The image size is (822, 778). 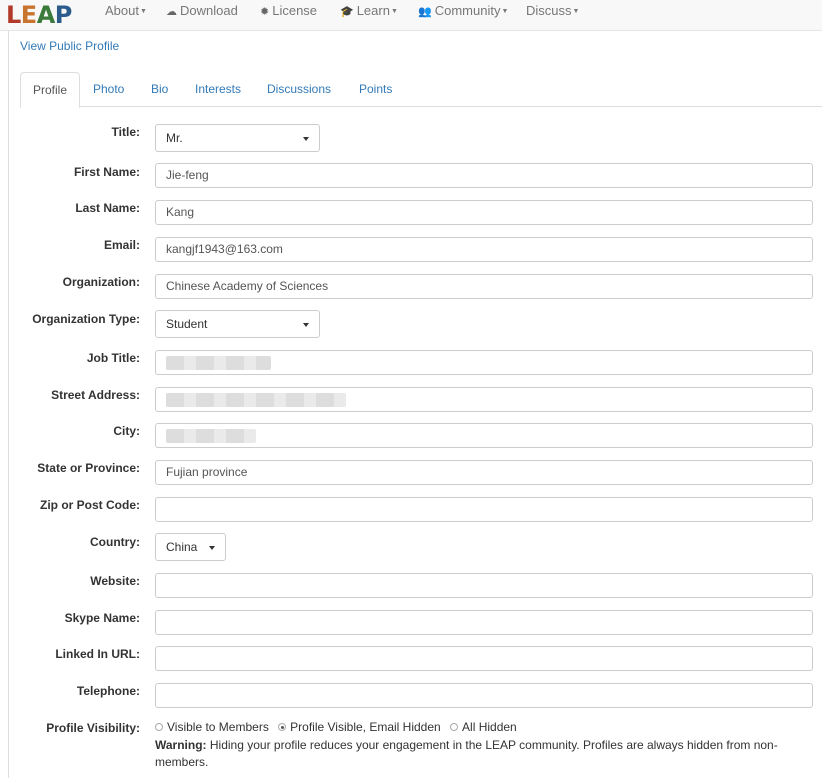 What do you see at coordinates (174, 138) in the screenshot?
I see `title-select-value: Mr.` at bounding box center [174, 138].